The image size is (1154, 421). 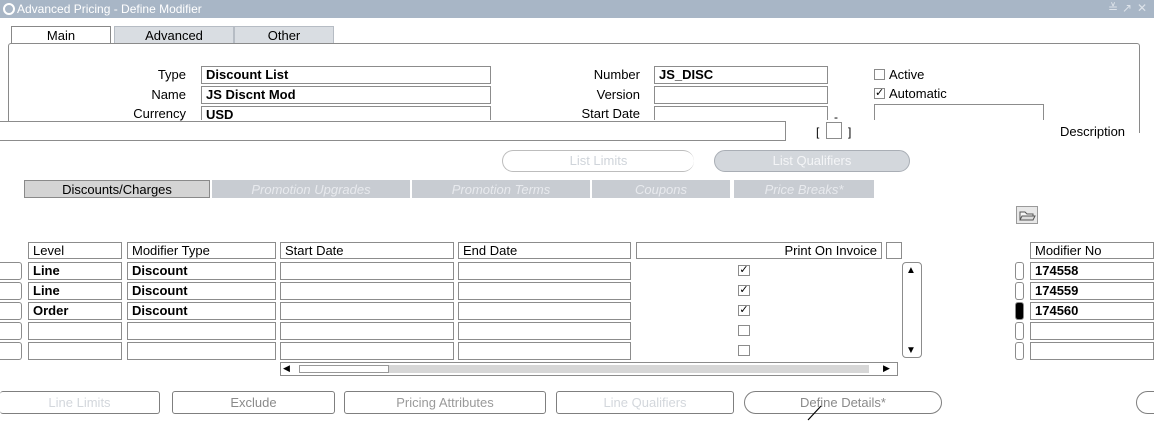 I want to click on tab-promotion-terms: Promotion Terms, so click(x=501, y=189).